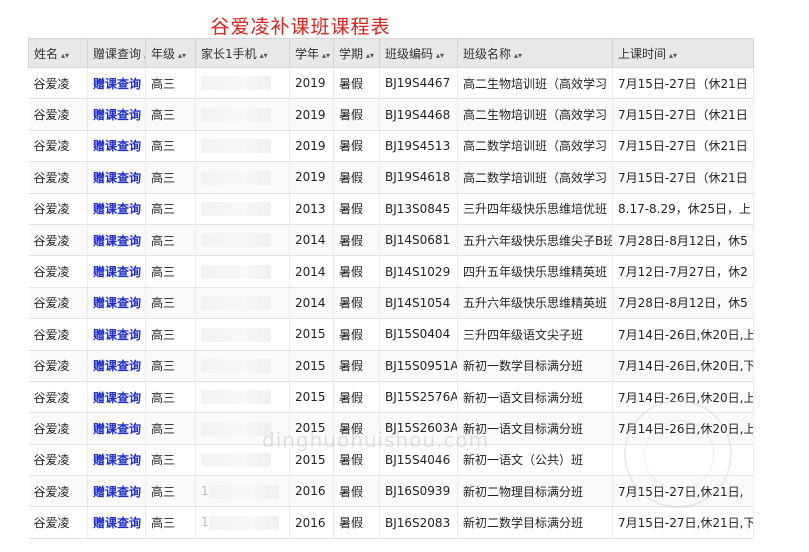 This screenshot has height=552, width=809. I want to click on cell-time: 7月28日-8月12日，休5, so click(683, 303).